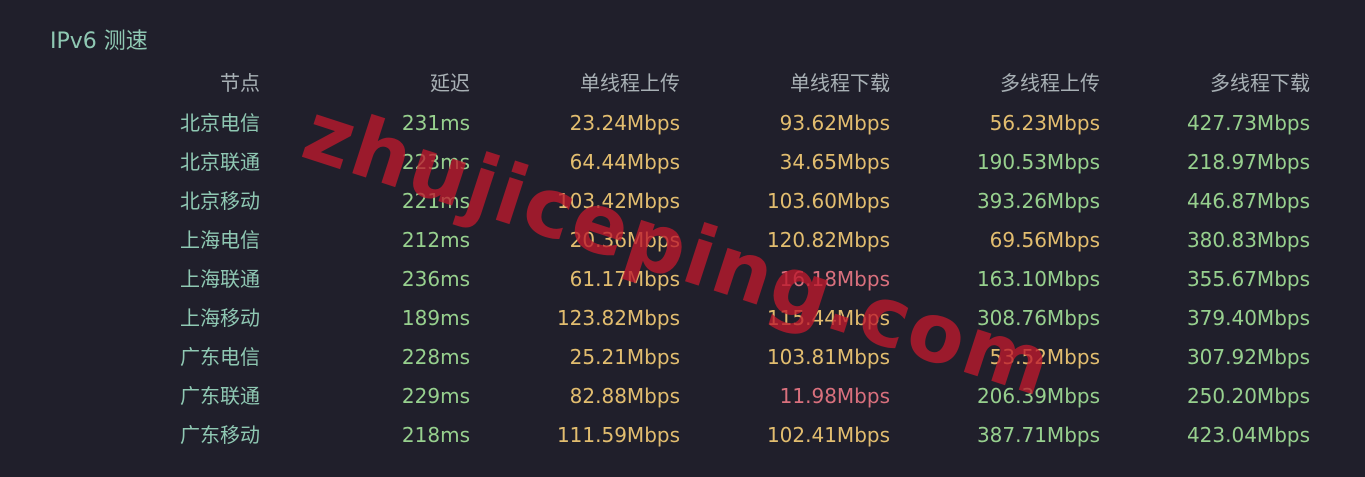 The width and height of the screenshot is (1365, 477). What do you see at coordinates (435, 435) in the screenshot?
I see `latency-value: 218ms` at bounding box center [435, 435].